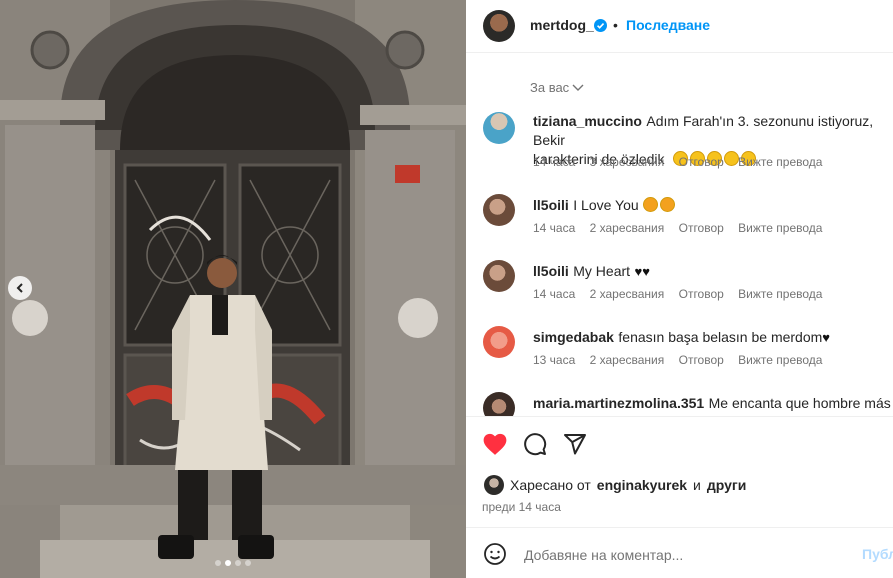 The image size is (893, 578). What do you see at coordinates (600, 25) in the screenshot?
I see `verified-badge-icon` at bounding box center [600, 25].